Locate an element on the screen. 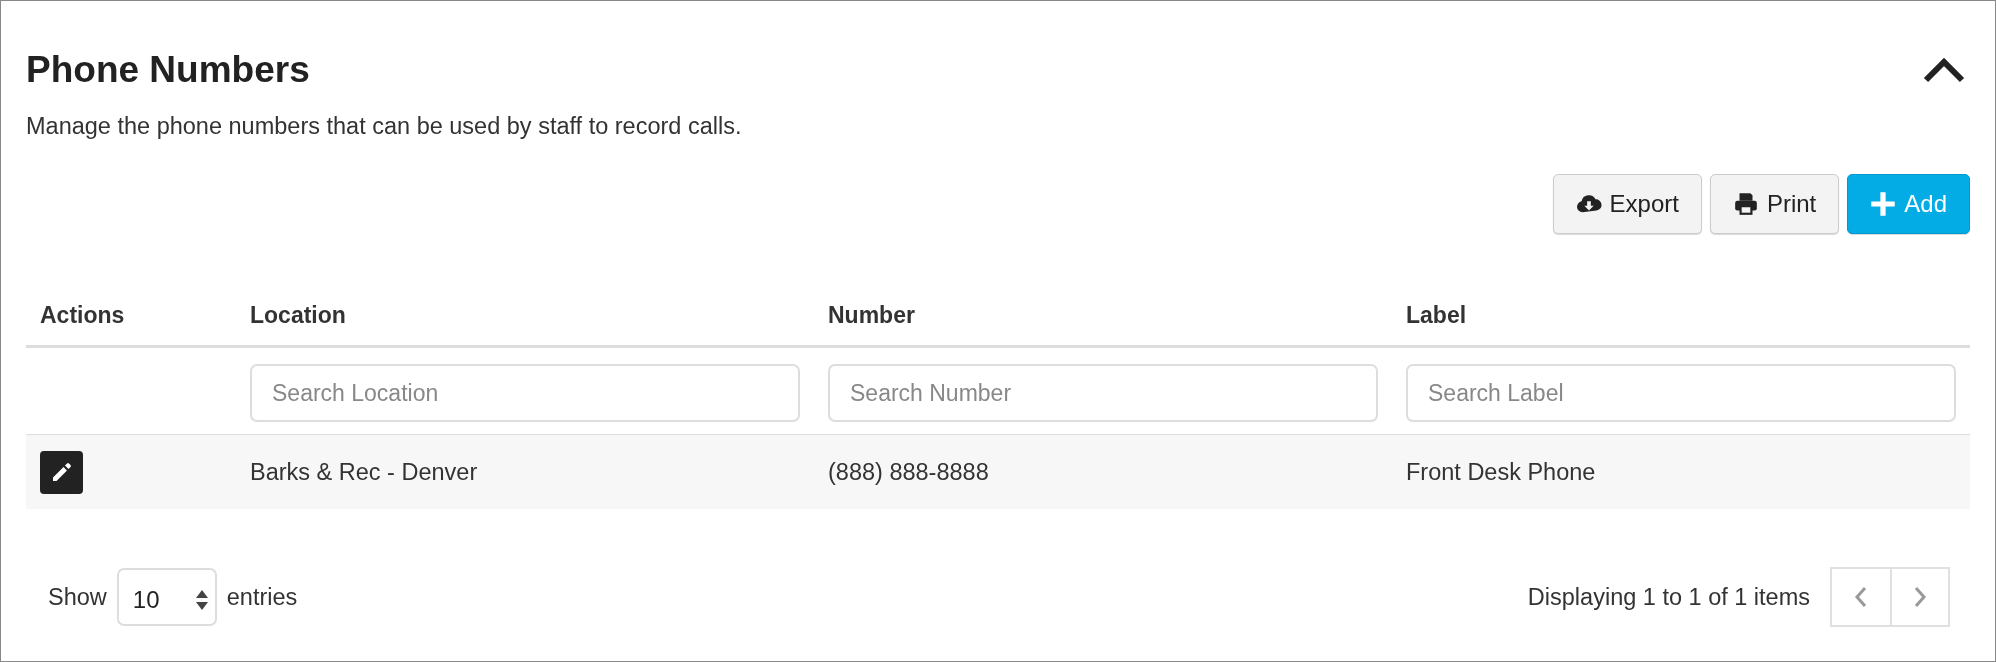  search-field: Search Location is located at coordinates (525, 393).